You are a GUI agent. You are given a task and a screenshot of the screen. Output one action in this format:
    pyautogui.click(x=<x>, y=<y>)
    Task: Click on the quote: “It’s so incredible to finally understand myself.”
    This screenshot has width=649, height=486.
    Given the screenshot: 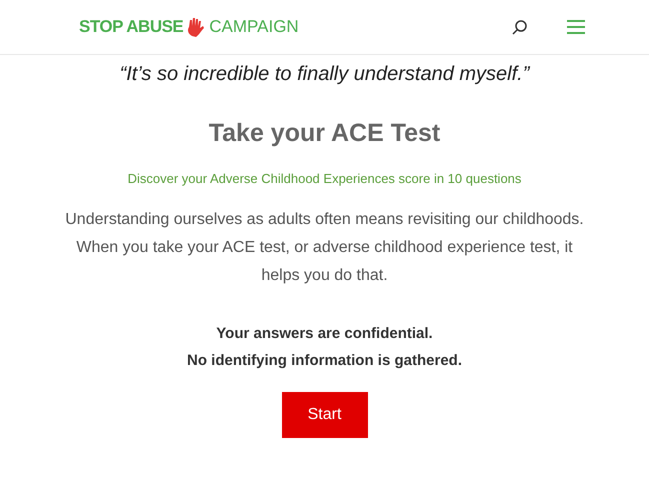 What is the action you would take?
    pyautogui.click(x=325, y=74)
    